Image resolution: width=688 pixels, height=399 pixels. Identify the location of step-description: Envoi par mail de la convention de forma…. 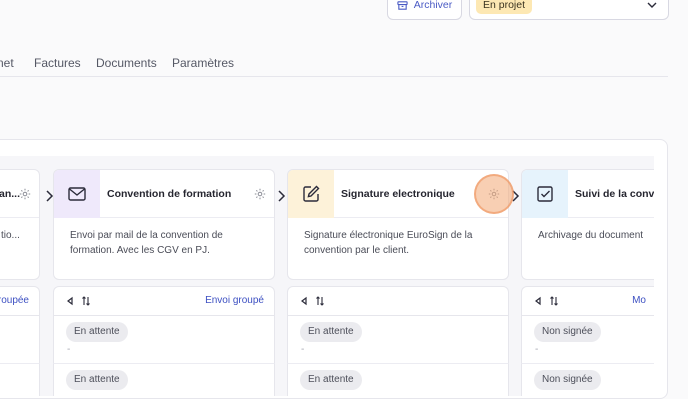
(146, 243).